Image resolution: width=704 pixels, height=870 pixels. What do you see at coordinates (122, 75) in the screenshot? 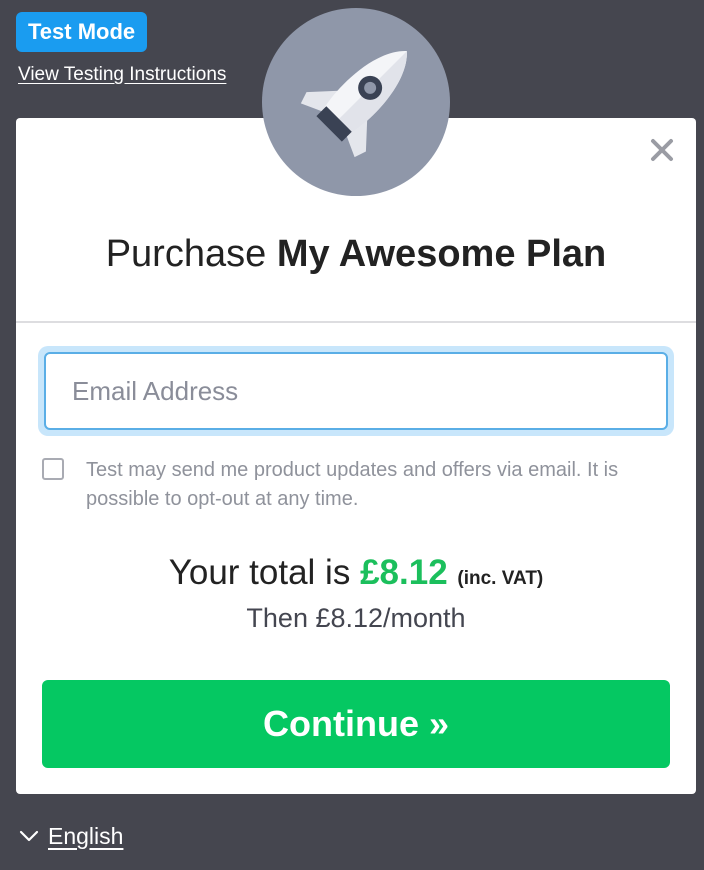
I see `view-testing-instructions-link: View Testing Instructions` at bounding box center [122, 75].